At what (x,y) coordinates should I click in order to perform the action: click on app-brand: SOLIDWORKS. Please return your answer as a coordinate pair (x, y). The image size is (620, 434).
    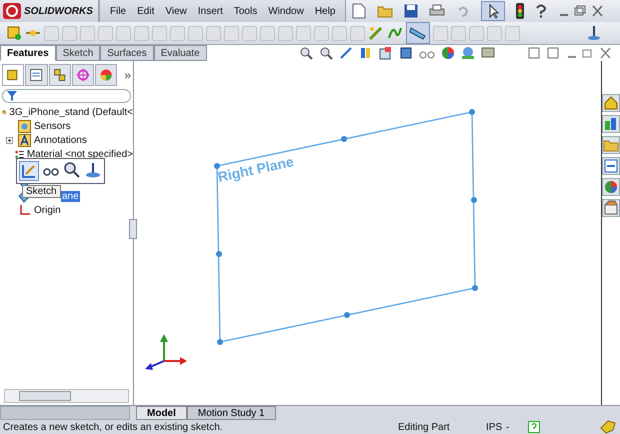
    Looking at the image, I should click on (58, 11).